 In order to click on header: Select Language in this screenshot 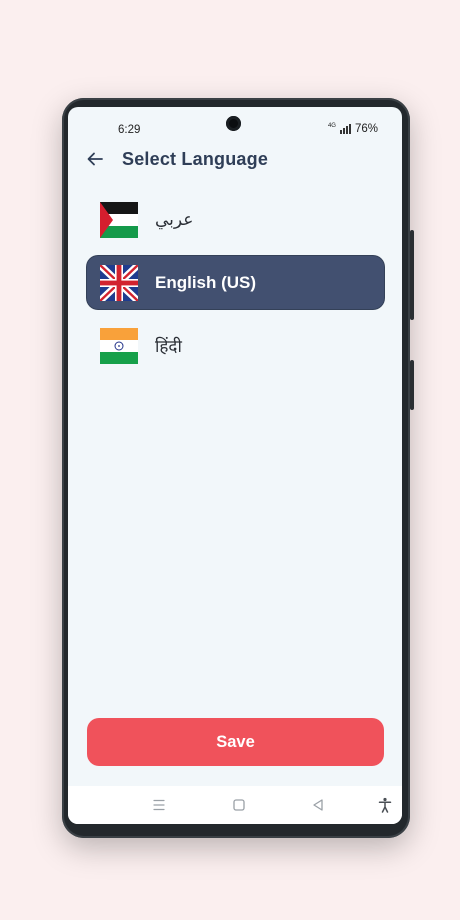, I will do `click(177, 159)`.